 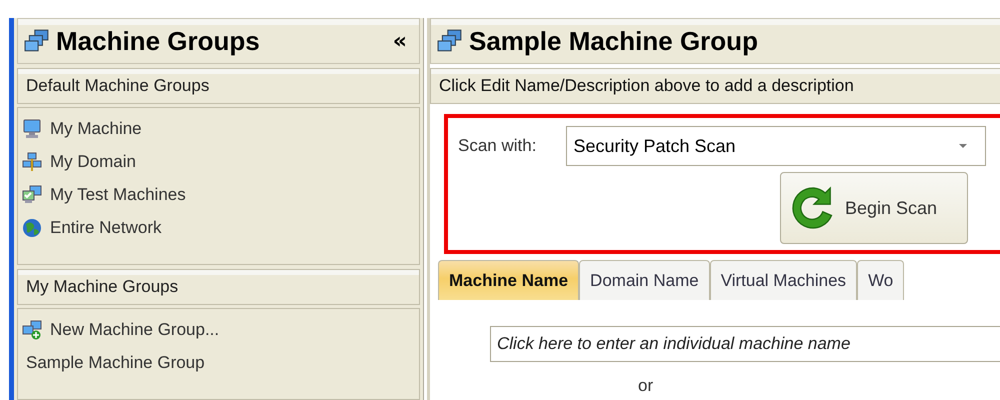 What do you see at coordinates (646, 86) in the screenshot?
I see `description-text: Click Edit Name/Description above to add a description` at bounding box center [646, 86].